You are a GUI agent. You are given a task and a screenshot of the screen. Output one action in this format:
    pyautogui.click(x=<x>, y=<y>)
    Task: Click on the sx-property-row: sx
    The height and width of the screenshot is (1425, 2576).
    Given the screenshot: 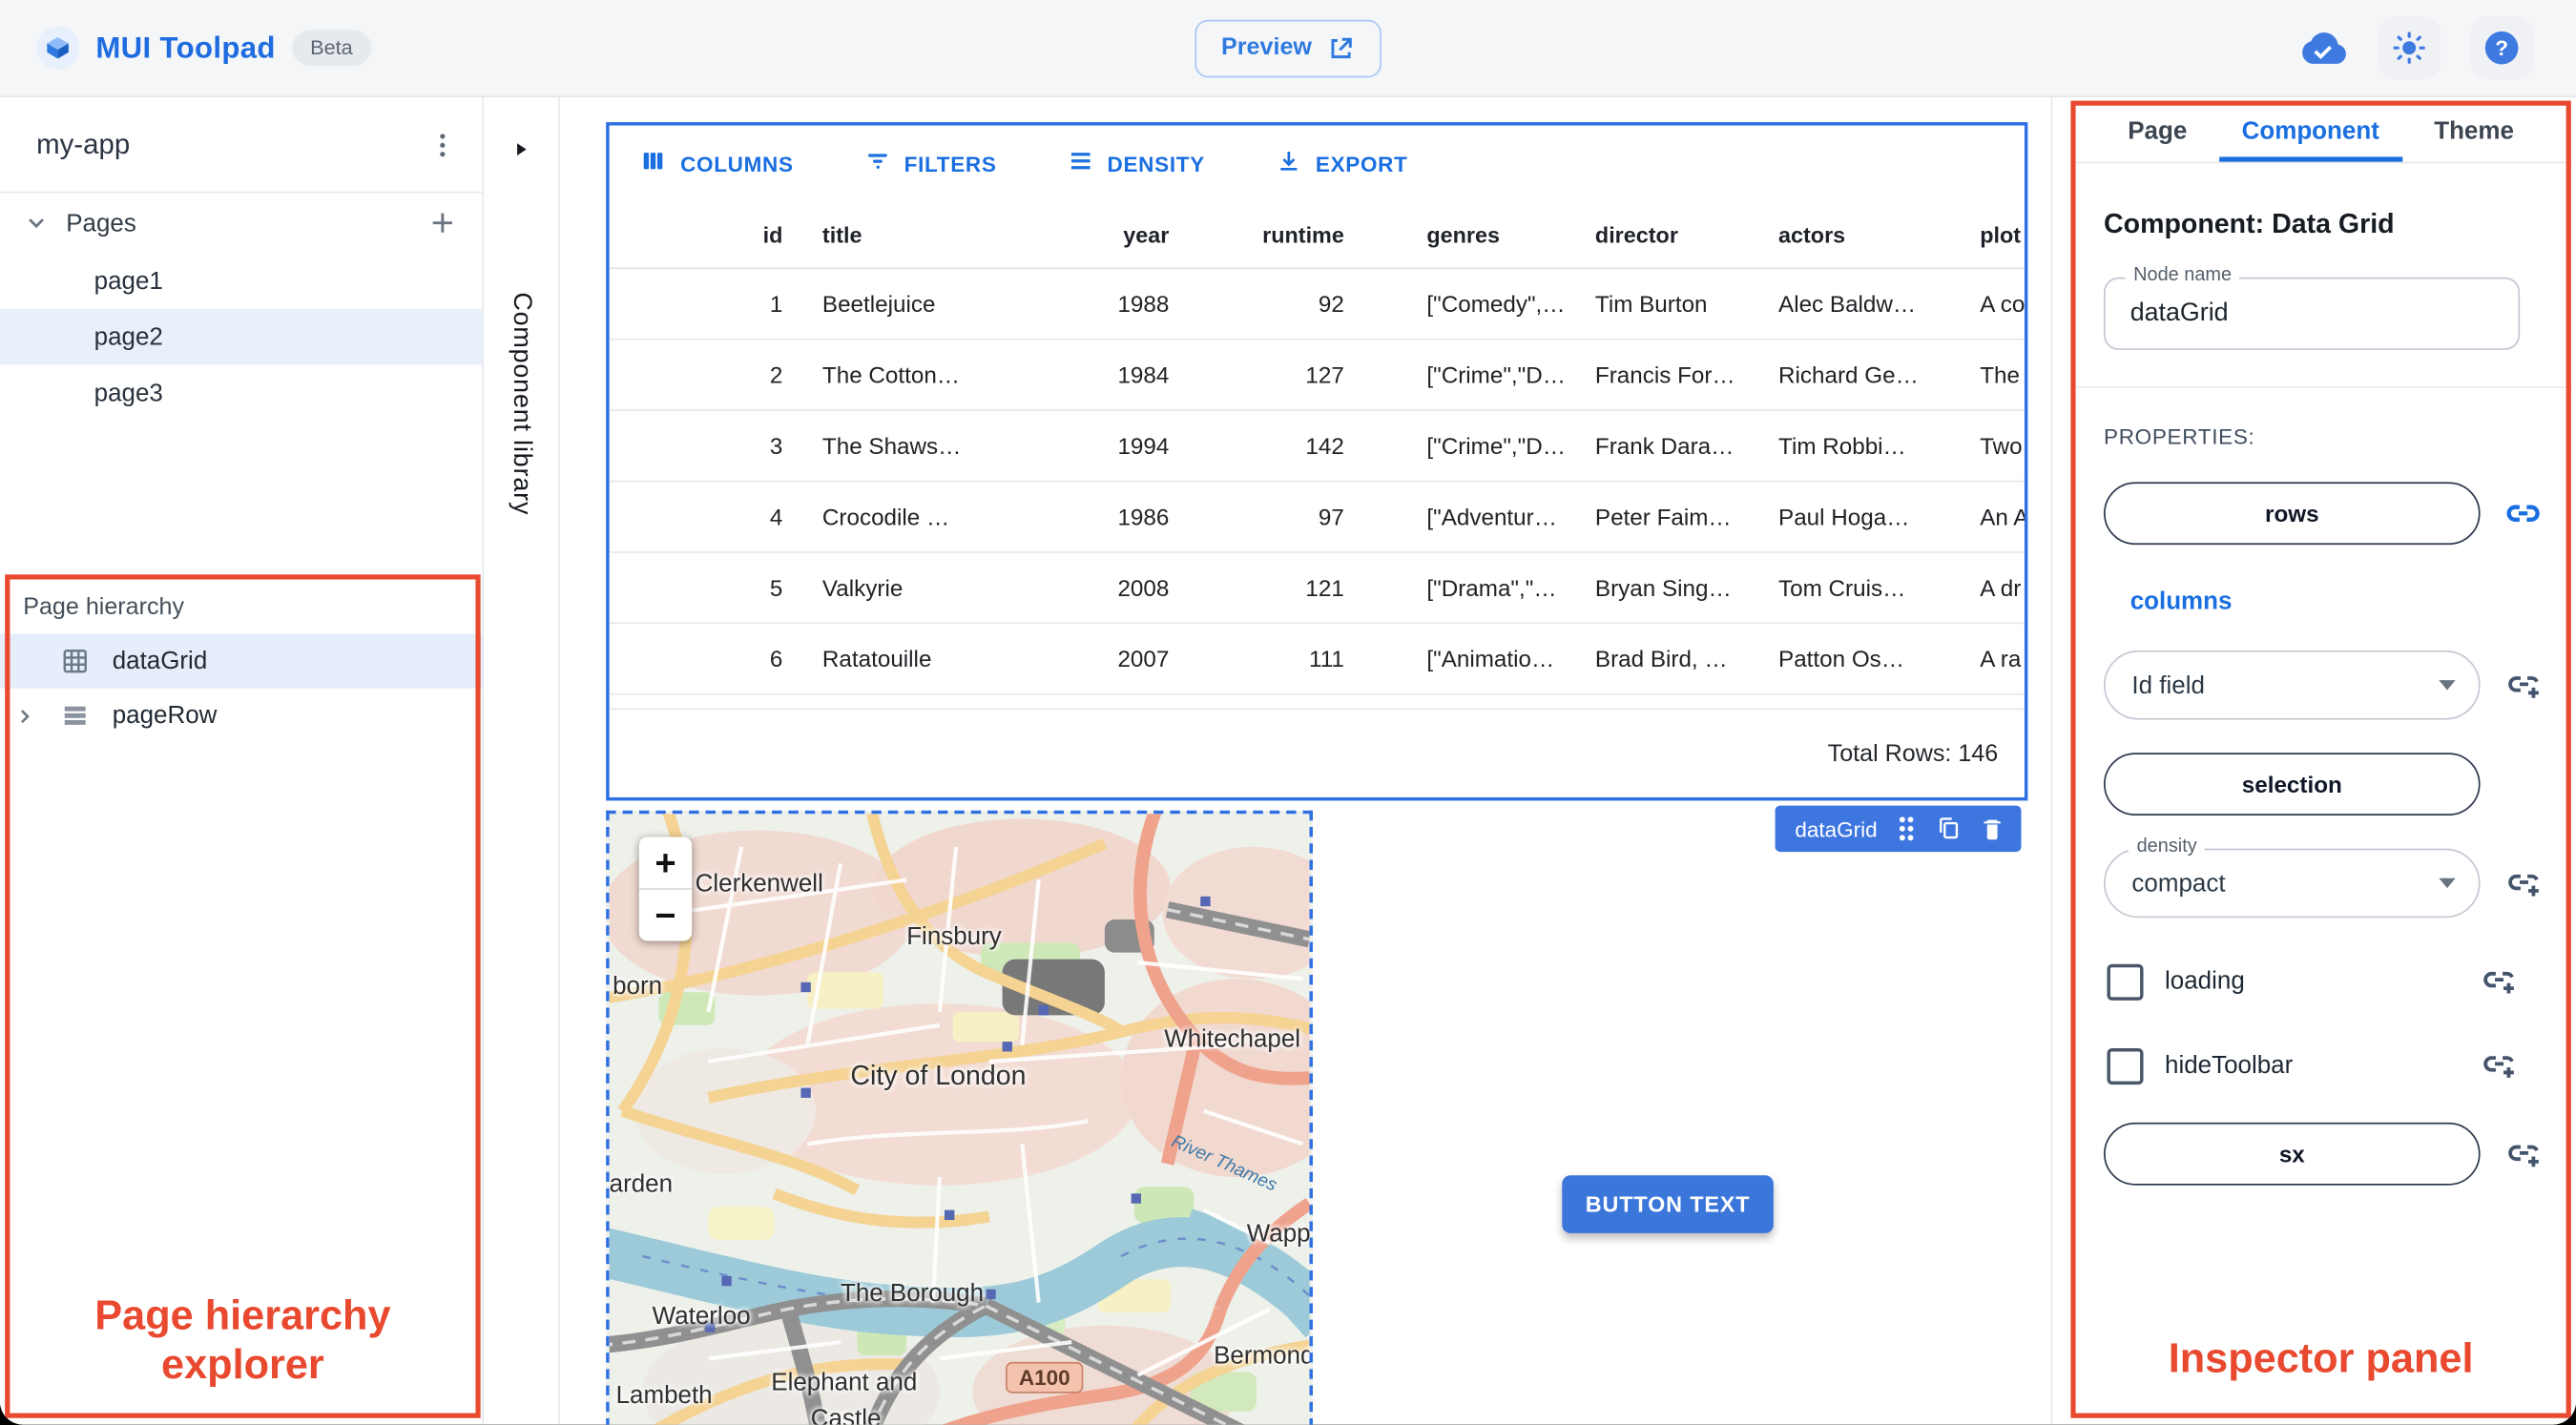 What is the action you would take?
    pyautogui.click(x=2323, y=1154)
    